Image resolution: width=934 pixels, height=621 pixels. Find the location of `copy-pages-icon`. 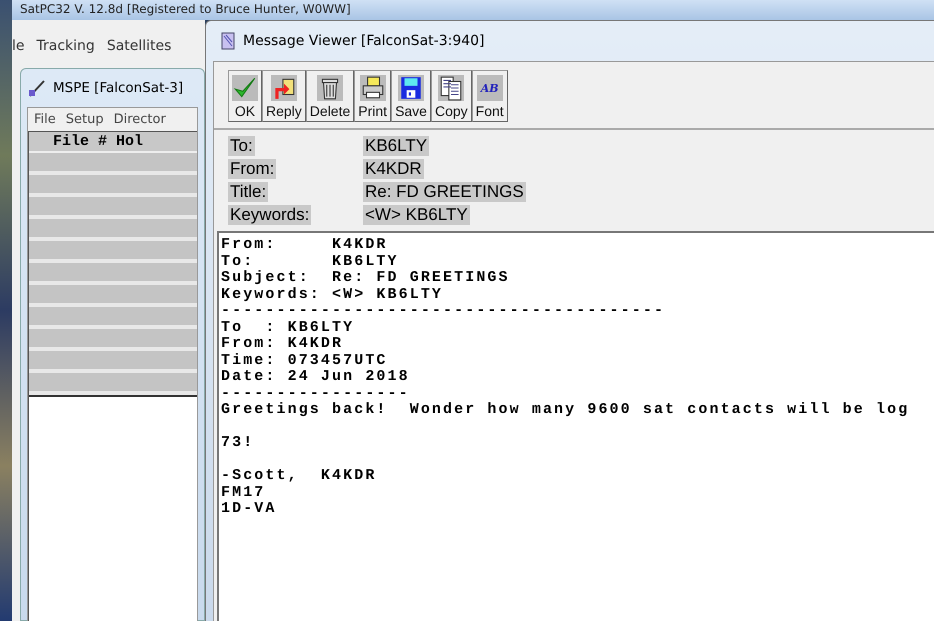

copy-pages-icon is located at coordinates (451, 88).